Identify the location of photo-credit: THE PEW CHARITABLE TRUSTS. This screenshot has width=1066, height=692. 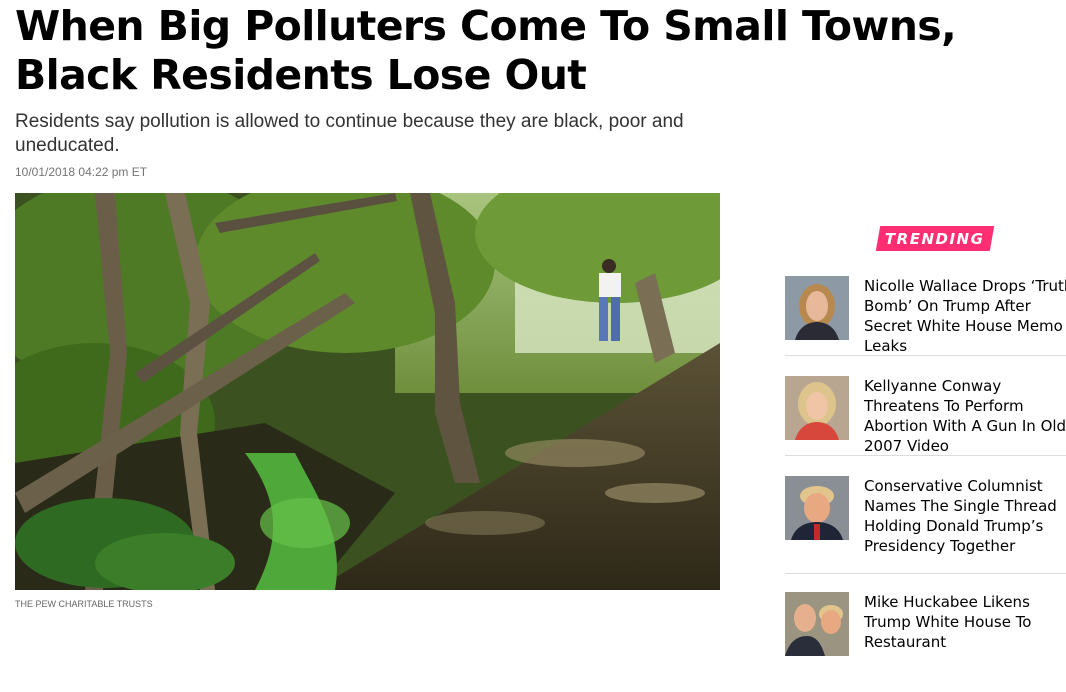
(84, 604).